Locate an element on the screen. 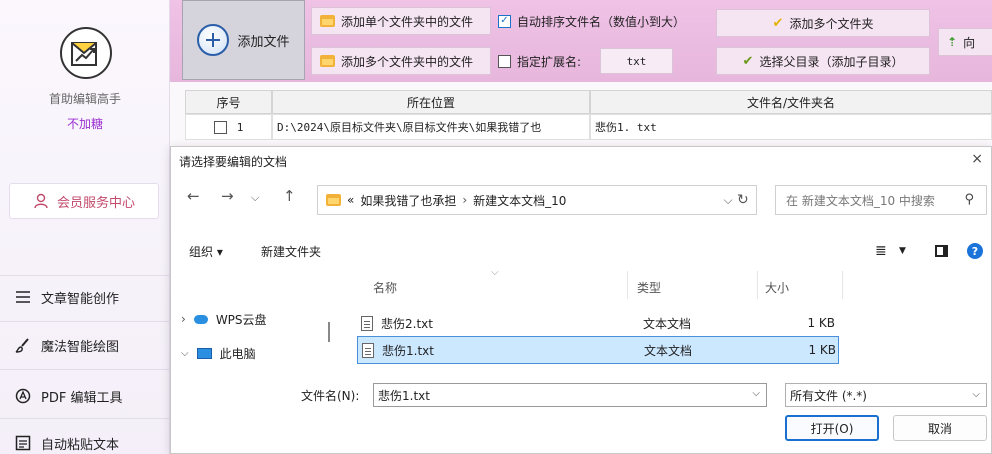 Image resolution: width=992 pixels, height=454 pixels. cancel-button: 取消 is located at coordinates (940, 428).